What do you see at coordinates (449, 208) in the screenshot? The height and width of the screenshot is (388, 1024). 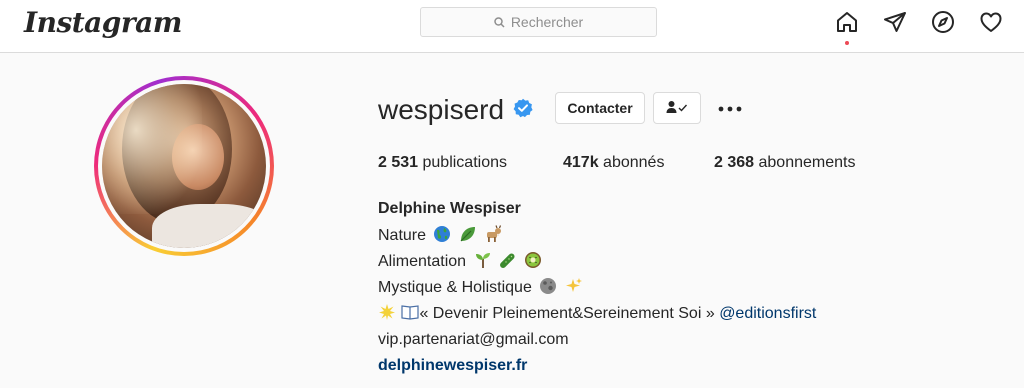 I see `bio-full-name: Delphine Wespiser` at bounding box center [449, 208].